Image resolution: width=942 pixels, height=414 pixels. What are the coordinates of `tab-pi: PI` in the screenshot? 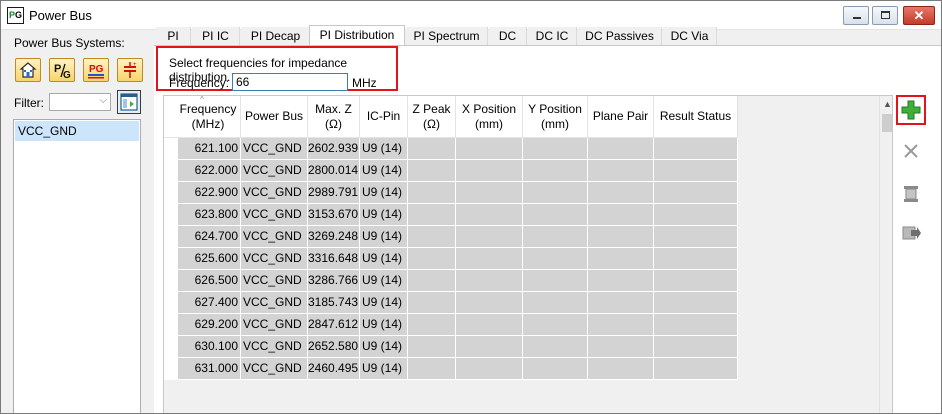 It's located at (173, 37).